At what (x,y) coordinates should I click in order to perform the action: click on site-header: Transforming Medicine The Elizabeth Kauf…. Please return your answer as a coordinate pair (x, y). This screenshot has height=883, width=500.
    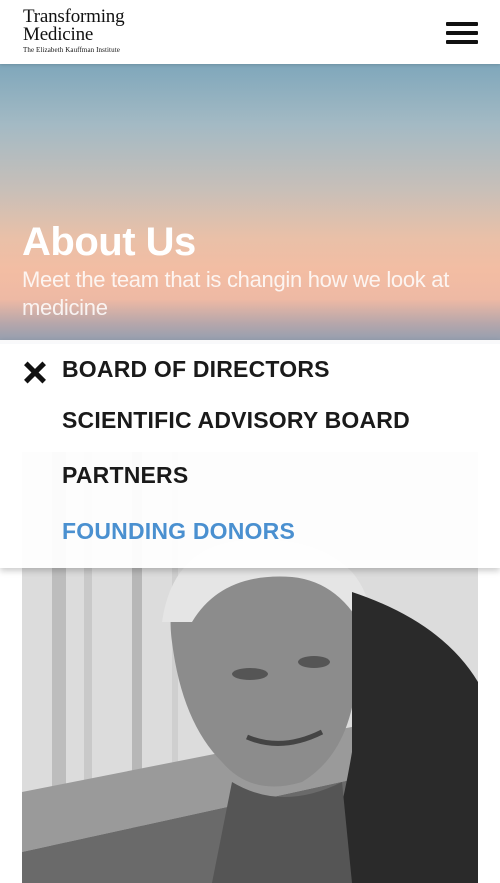
    Looking at the image, I should click on (250, 32).